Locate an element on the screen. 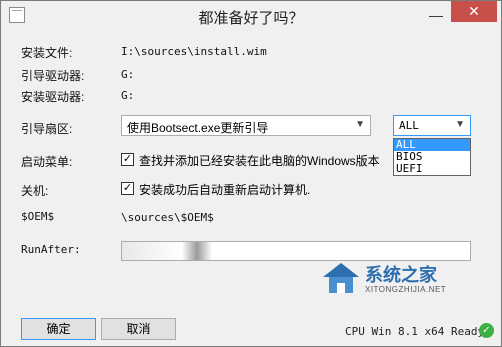 This screenshot has width=502, height=347. install-drive-label: 安装驱动器: is located at coordinates (53, 97).